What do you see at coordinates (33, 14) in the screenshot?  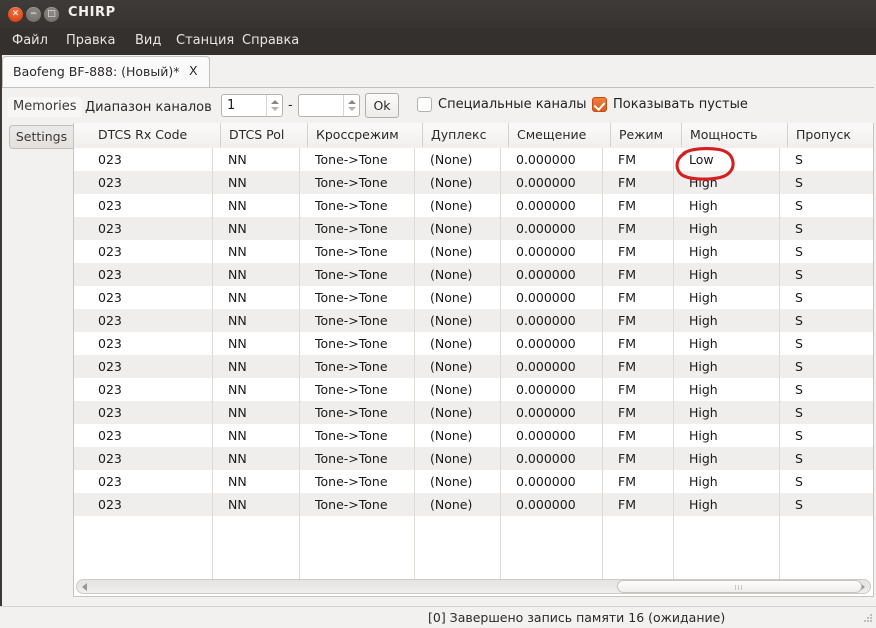 I see `minimize-icon: −` at bounding box center [33, 14].